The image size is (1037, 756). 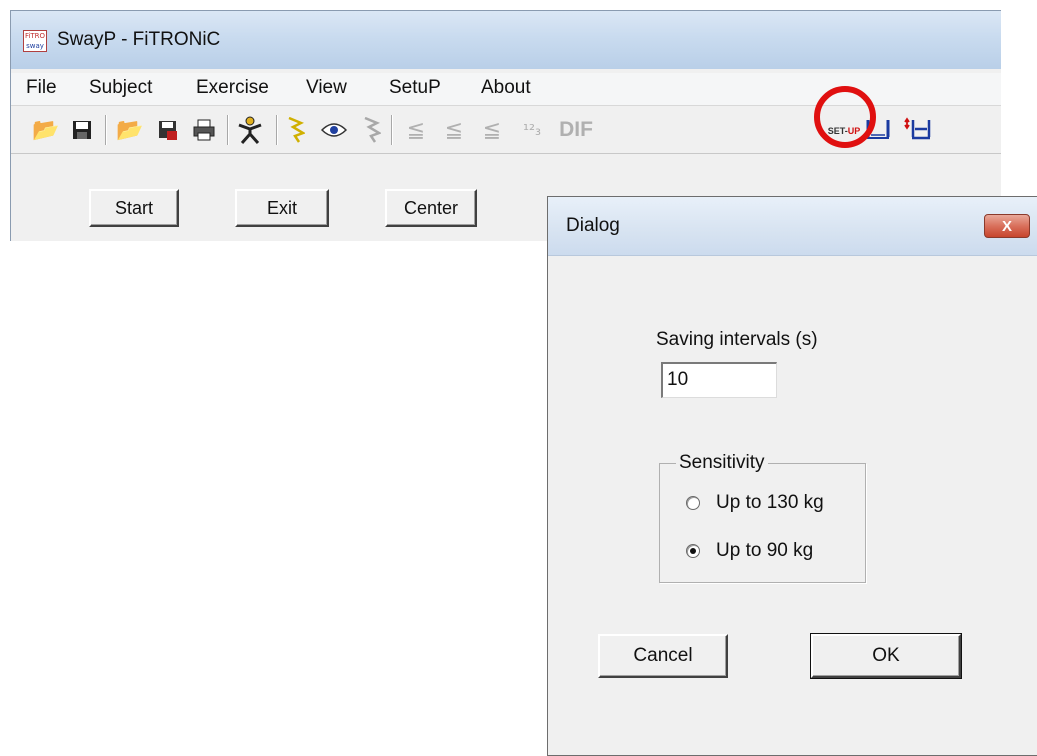 What do you see at coordinates (765, 550) in the screenshot?
I see `option-90kg-label: Up to 90 kg` at bounding box center [765, 550].